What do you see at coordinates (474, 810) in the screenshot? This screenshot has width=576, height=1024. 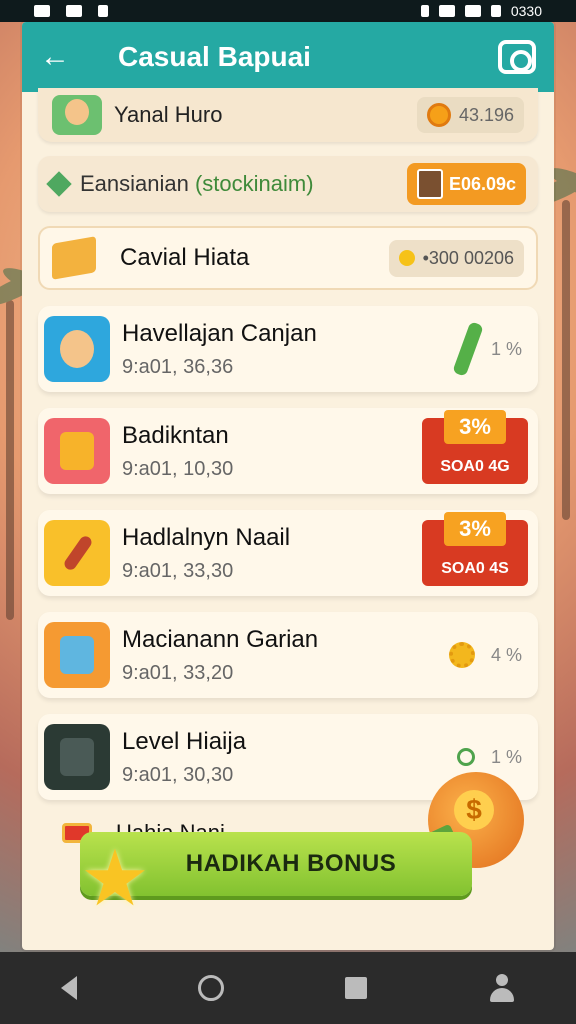 I see `dollar-coin-icon: $` at bounding box center [474, 810].